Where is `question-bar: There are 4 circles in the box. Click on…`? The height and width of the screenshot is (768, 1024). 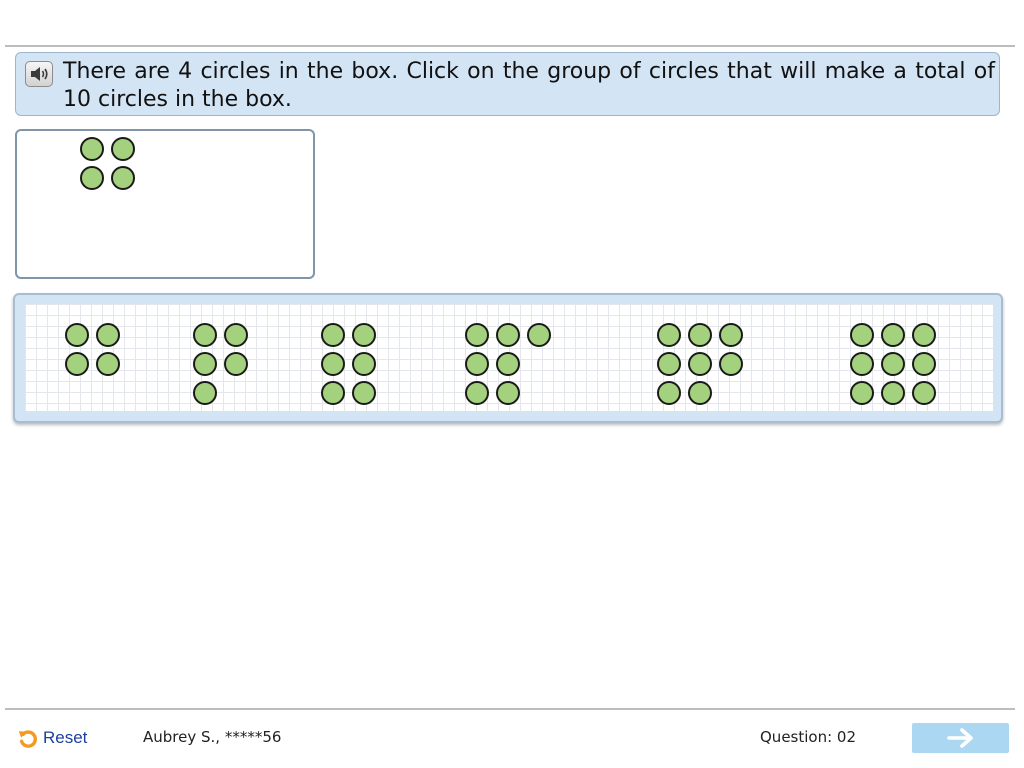
question-bar: There are 4 circles in the box. Click on… is located at coordinates (507, 84).